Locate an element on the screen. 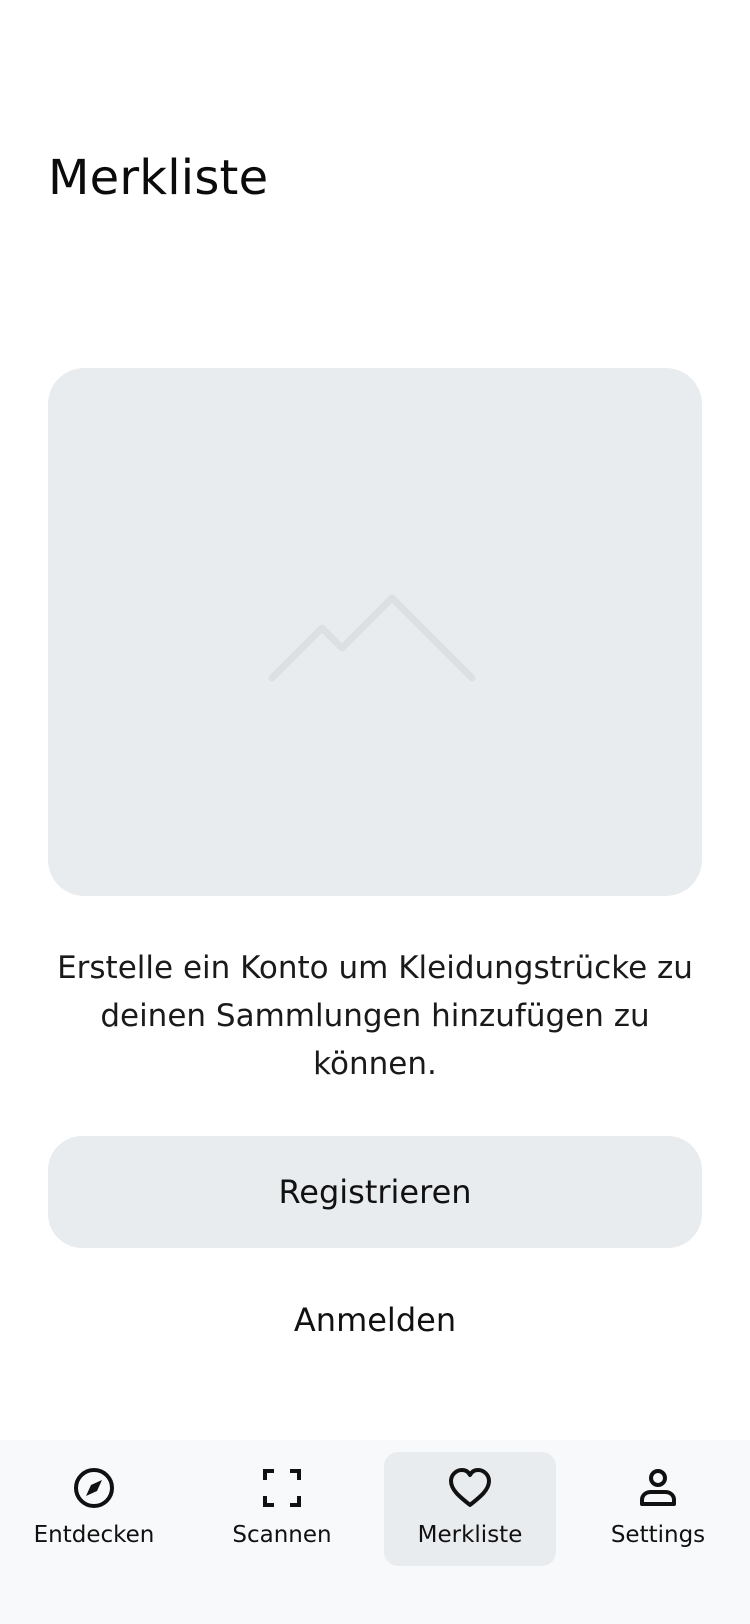  tab-label: Settings is located at coordinates (658, 1535).